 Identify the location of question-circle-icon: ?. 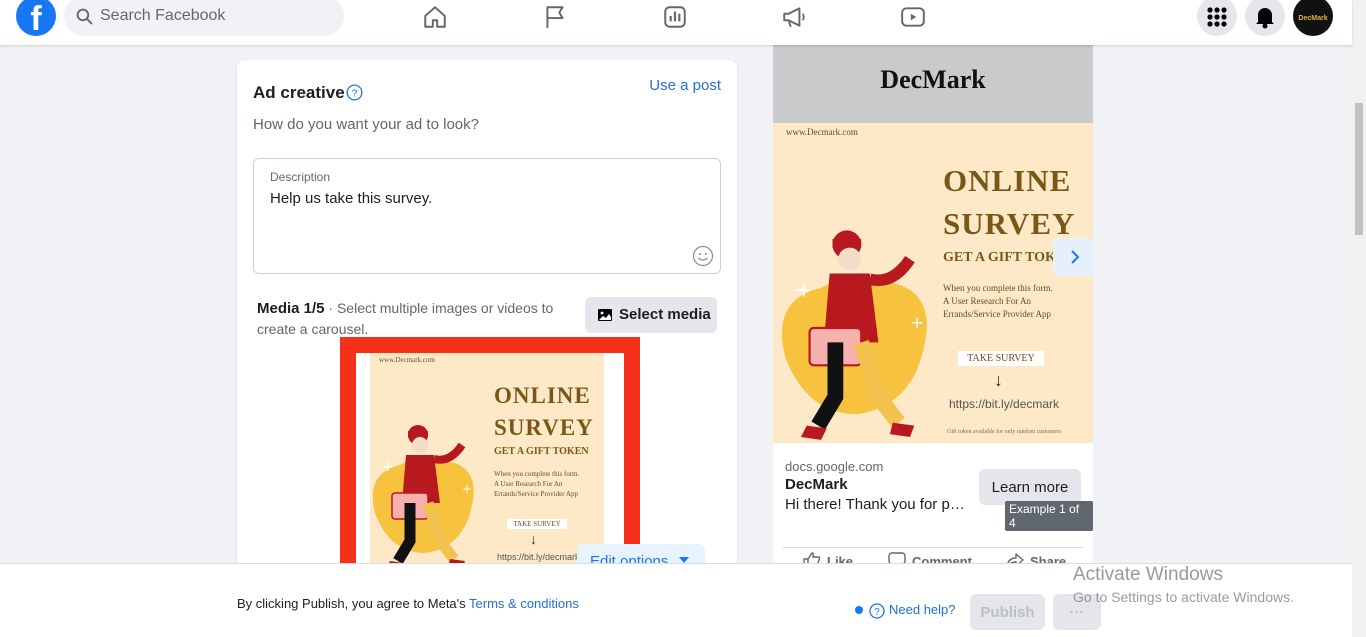
(877, 611).